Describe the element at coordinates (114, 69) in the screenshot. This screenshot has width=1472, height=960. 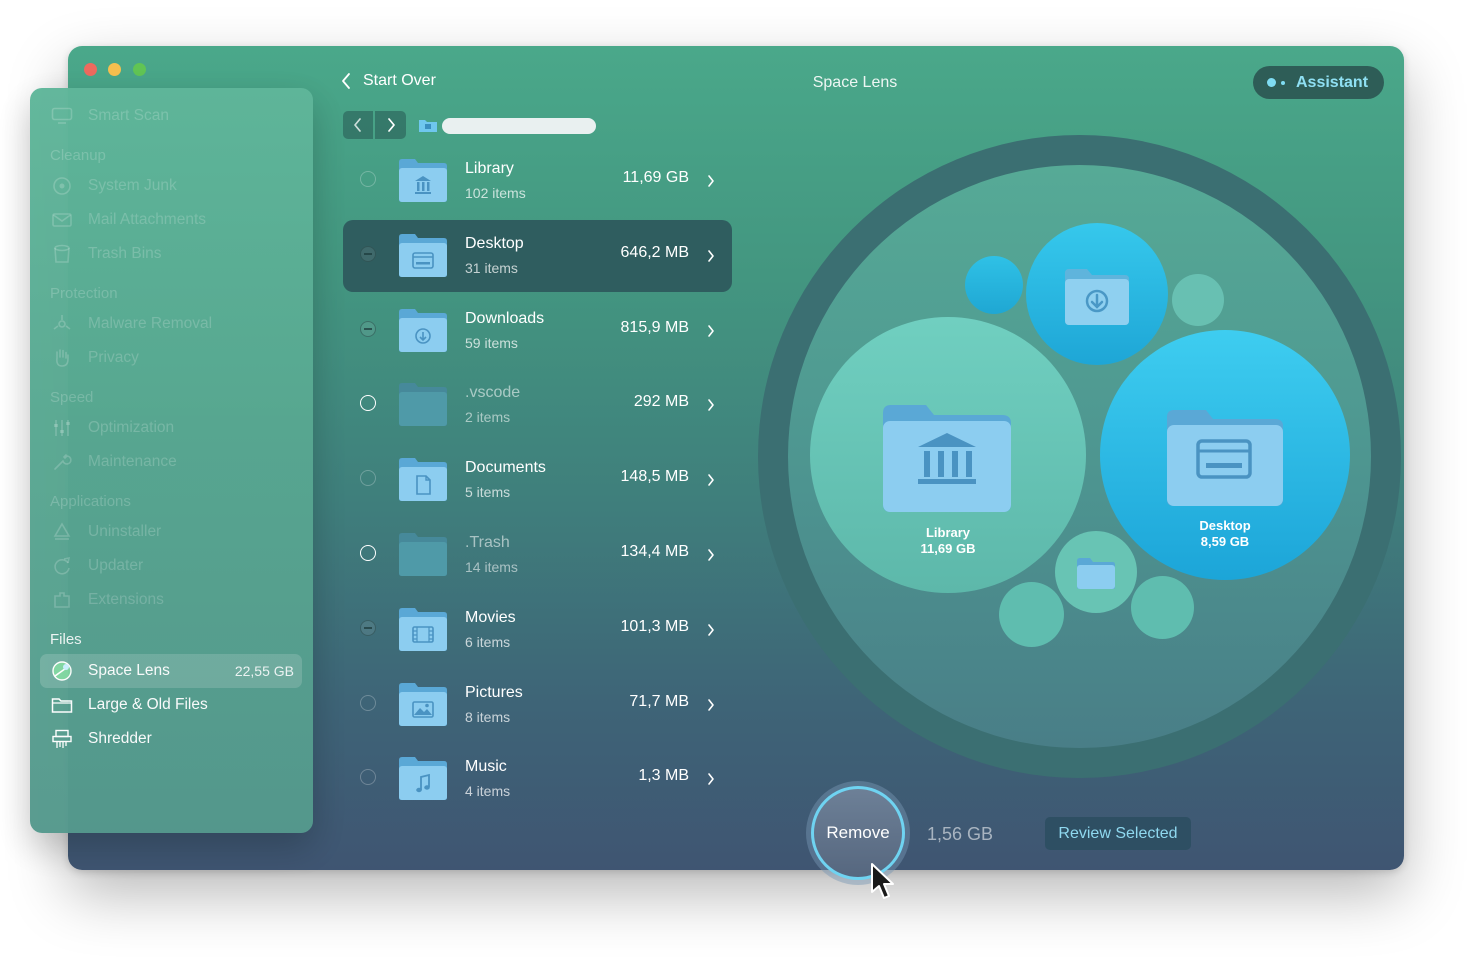
I see `minimize-window-button` at that location.